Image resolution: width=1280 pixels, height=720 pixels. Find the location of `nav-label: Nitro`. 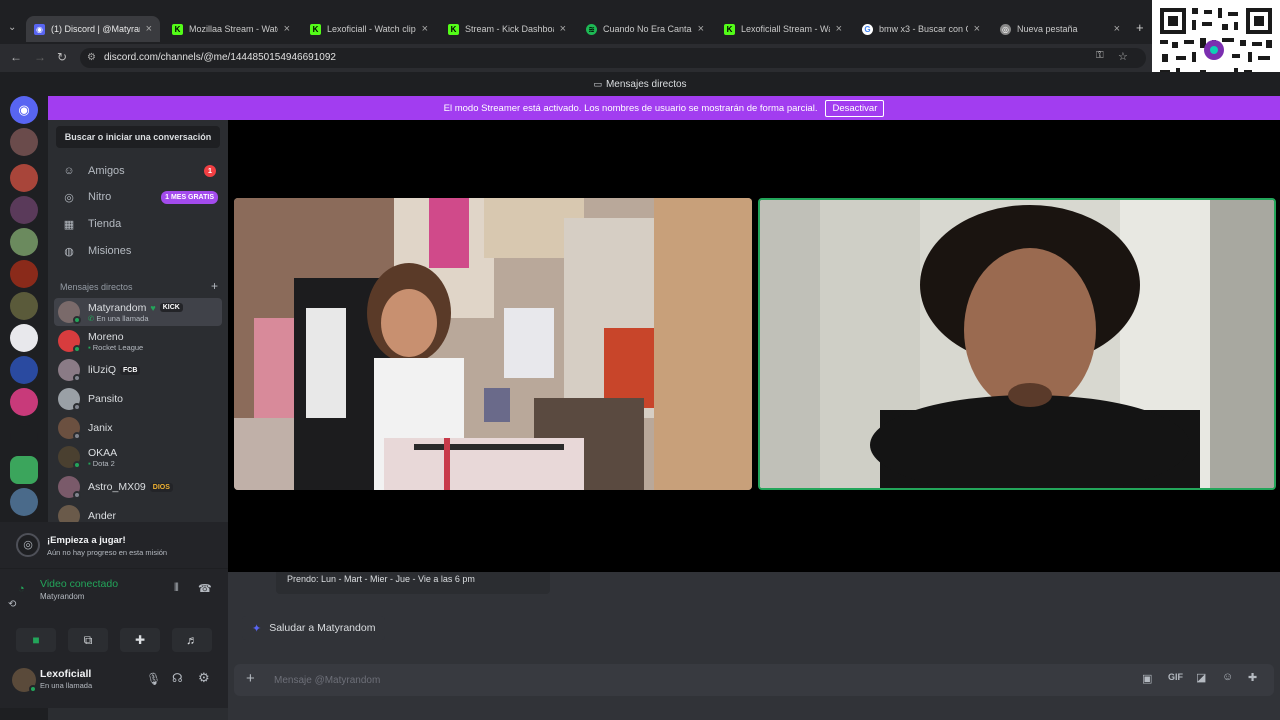

nav-label: Nitro is located at coordinates (100, 197).